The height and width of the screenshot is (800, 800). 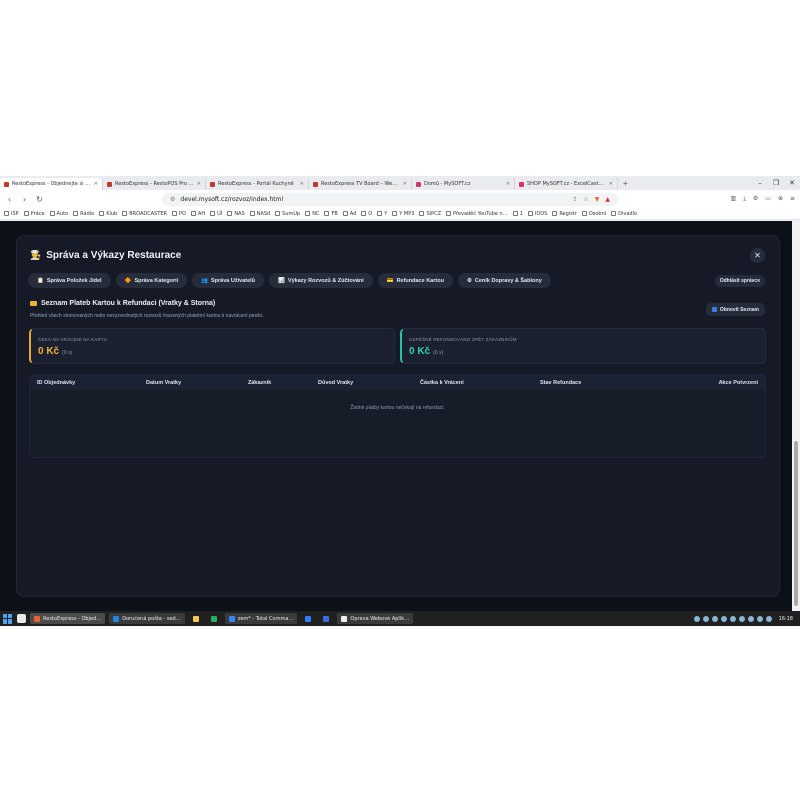 What do you see at coordinates (786, 619) in the screenshot?
I see `clock: 16:18` at bounding box center [786, 619].